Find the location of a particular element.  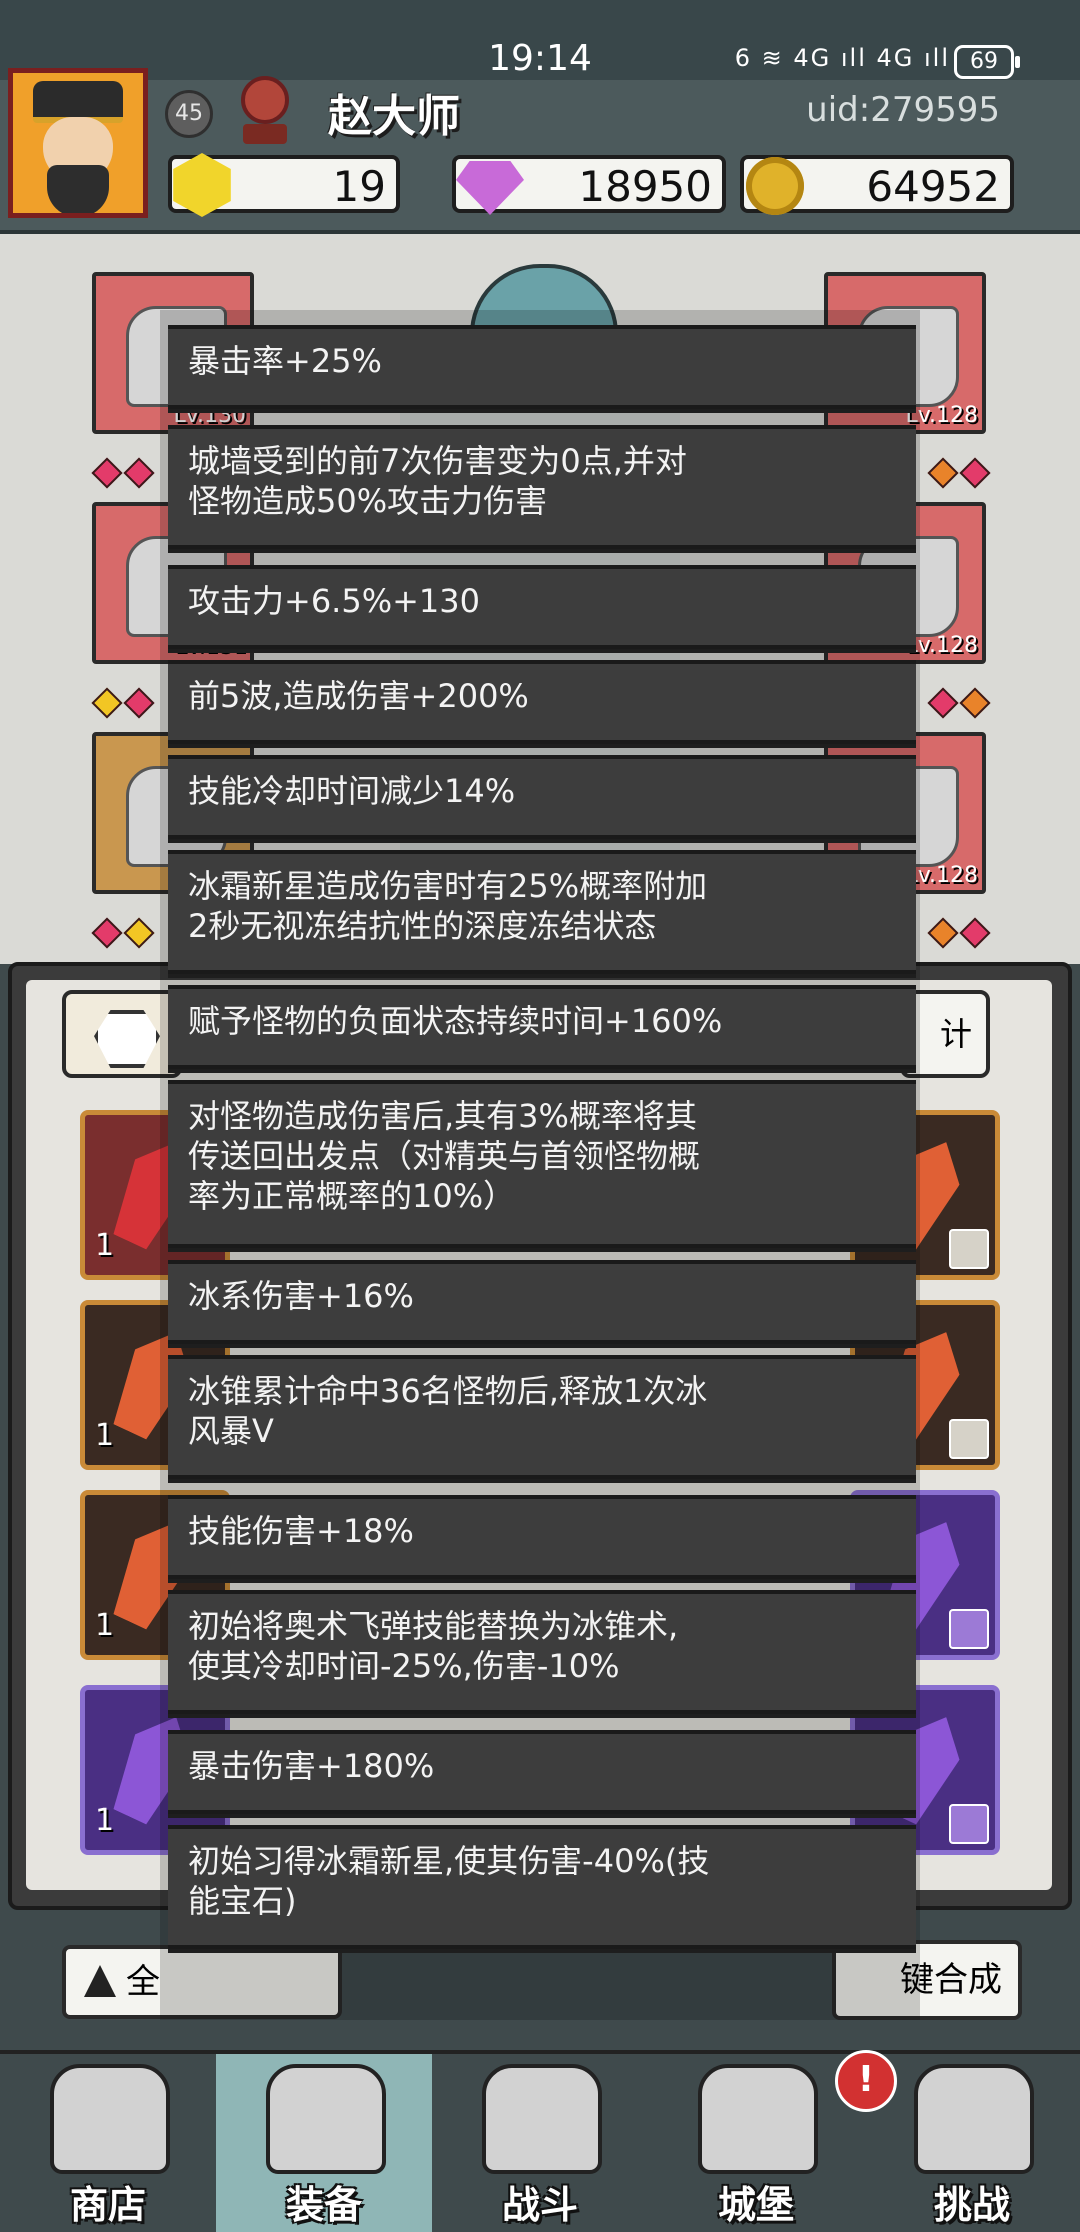

affix-row: 前5波,造成伤害+200% is located at coordinates (542, 702).